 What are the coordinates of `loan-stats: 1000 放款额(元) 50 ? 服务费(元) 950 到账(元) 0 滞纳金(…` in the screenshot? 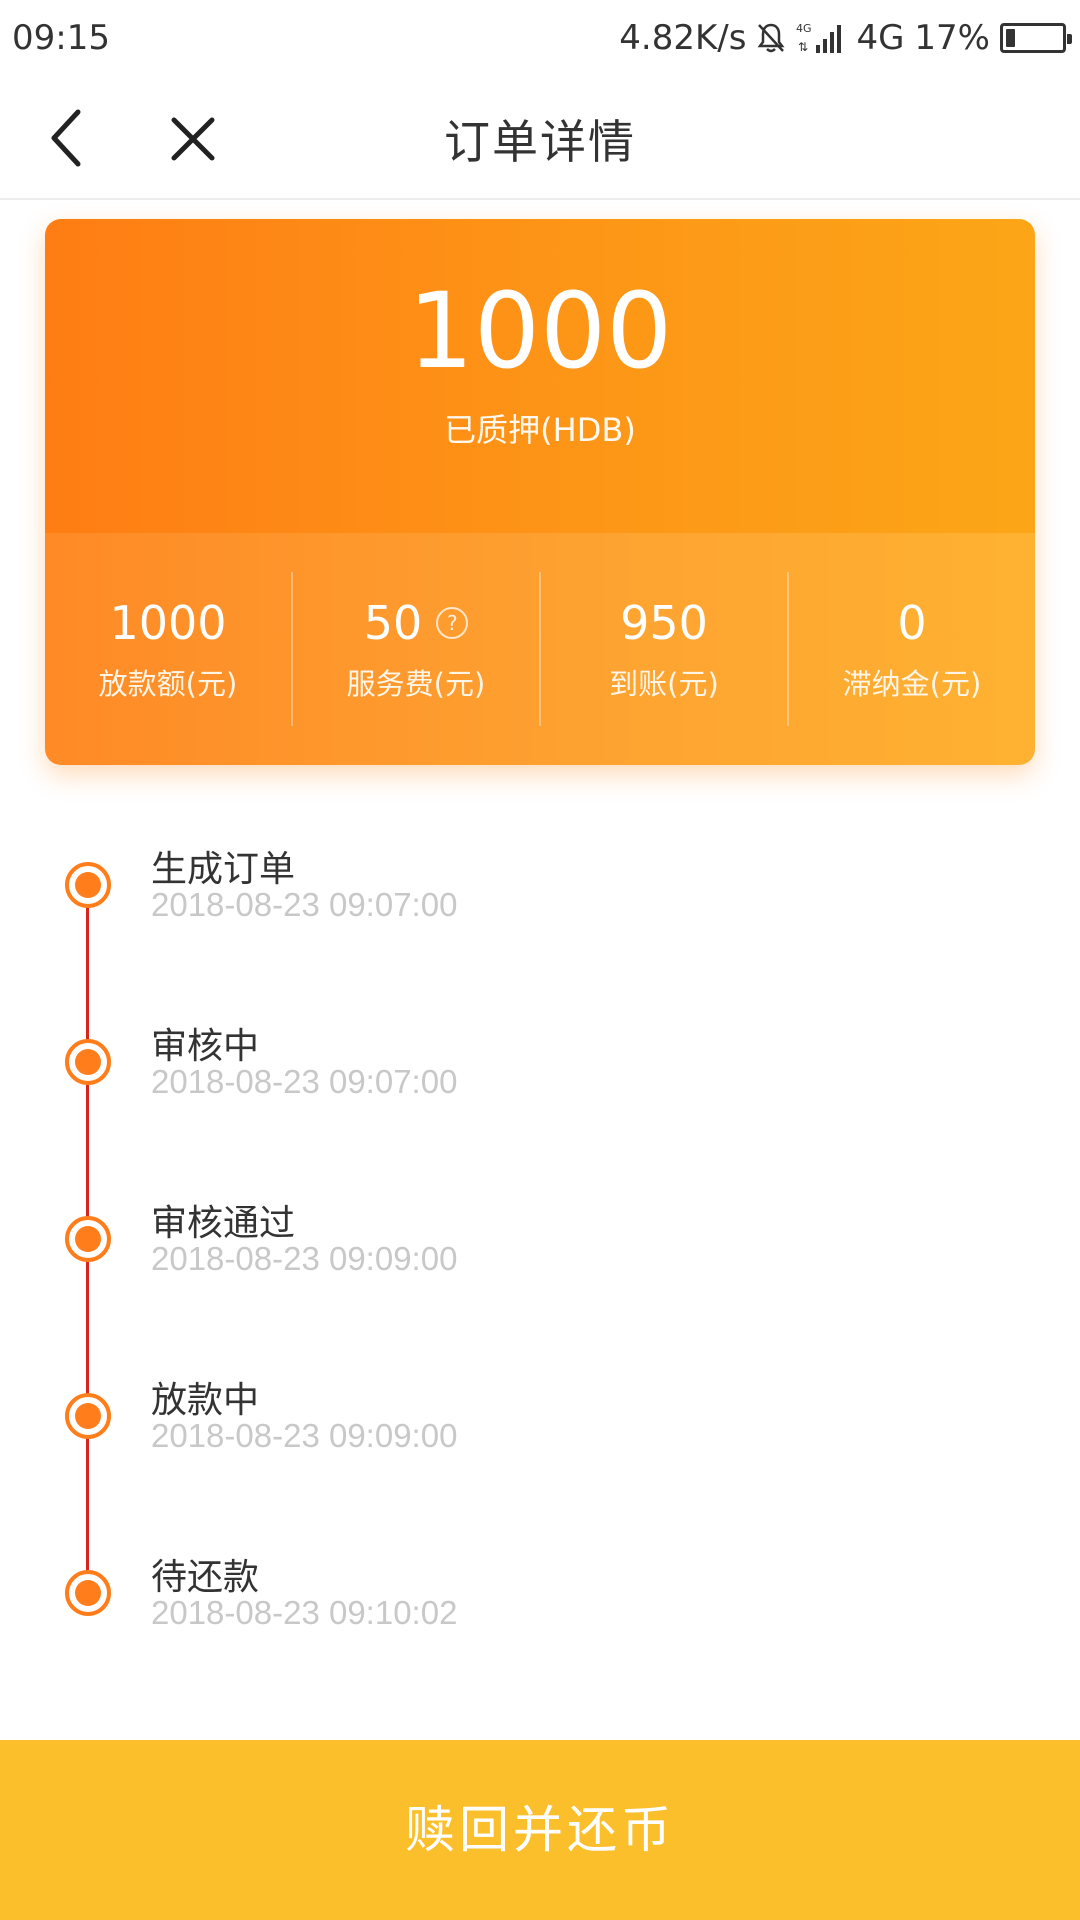 It's located at (540, 649).